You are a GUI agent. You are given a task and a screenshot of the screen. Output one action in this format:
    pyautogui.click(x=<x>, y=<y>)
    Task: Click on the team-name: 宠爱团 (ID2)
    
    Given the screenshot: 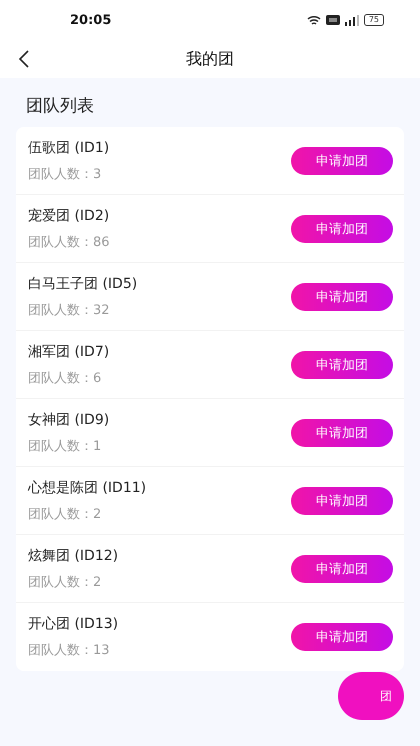 What is the action you would take?
    pyautogui.click(x=69, y=215)
    